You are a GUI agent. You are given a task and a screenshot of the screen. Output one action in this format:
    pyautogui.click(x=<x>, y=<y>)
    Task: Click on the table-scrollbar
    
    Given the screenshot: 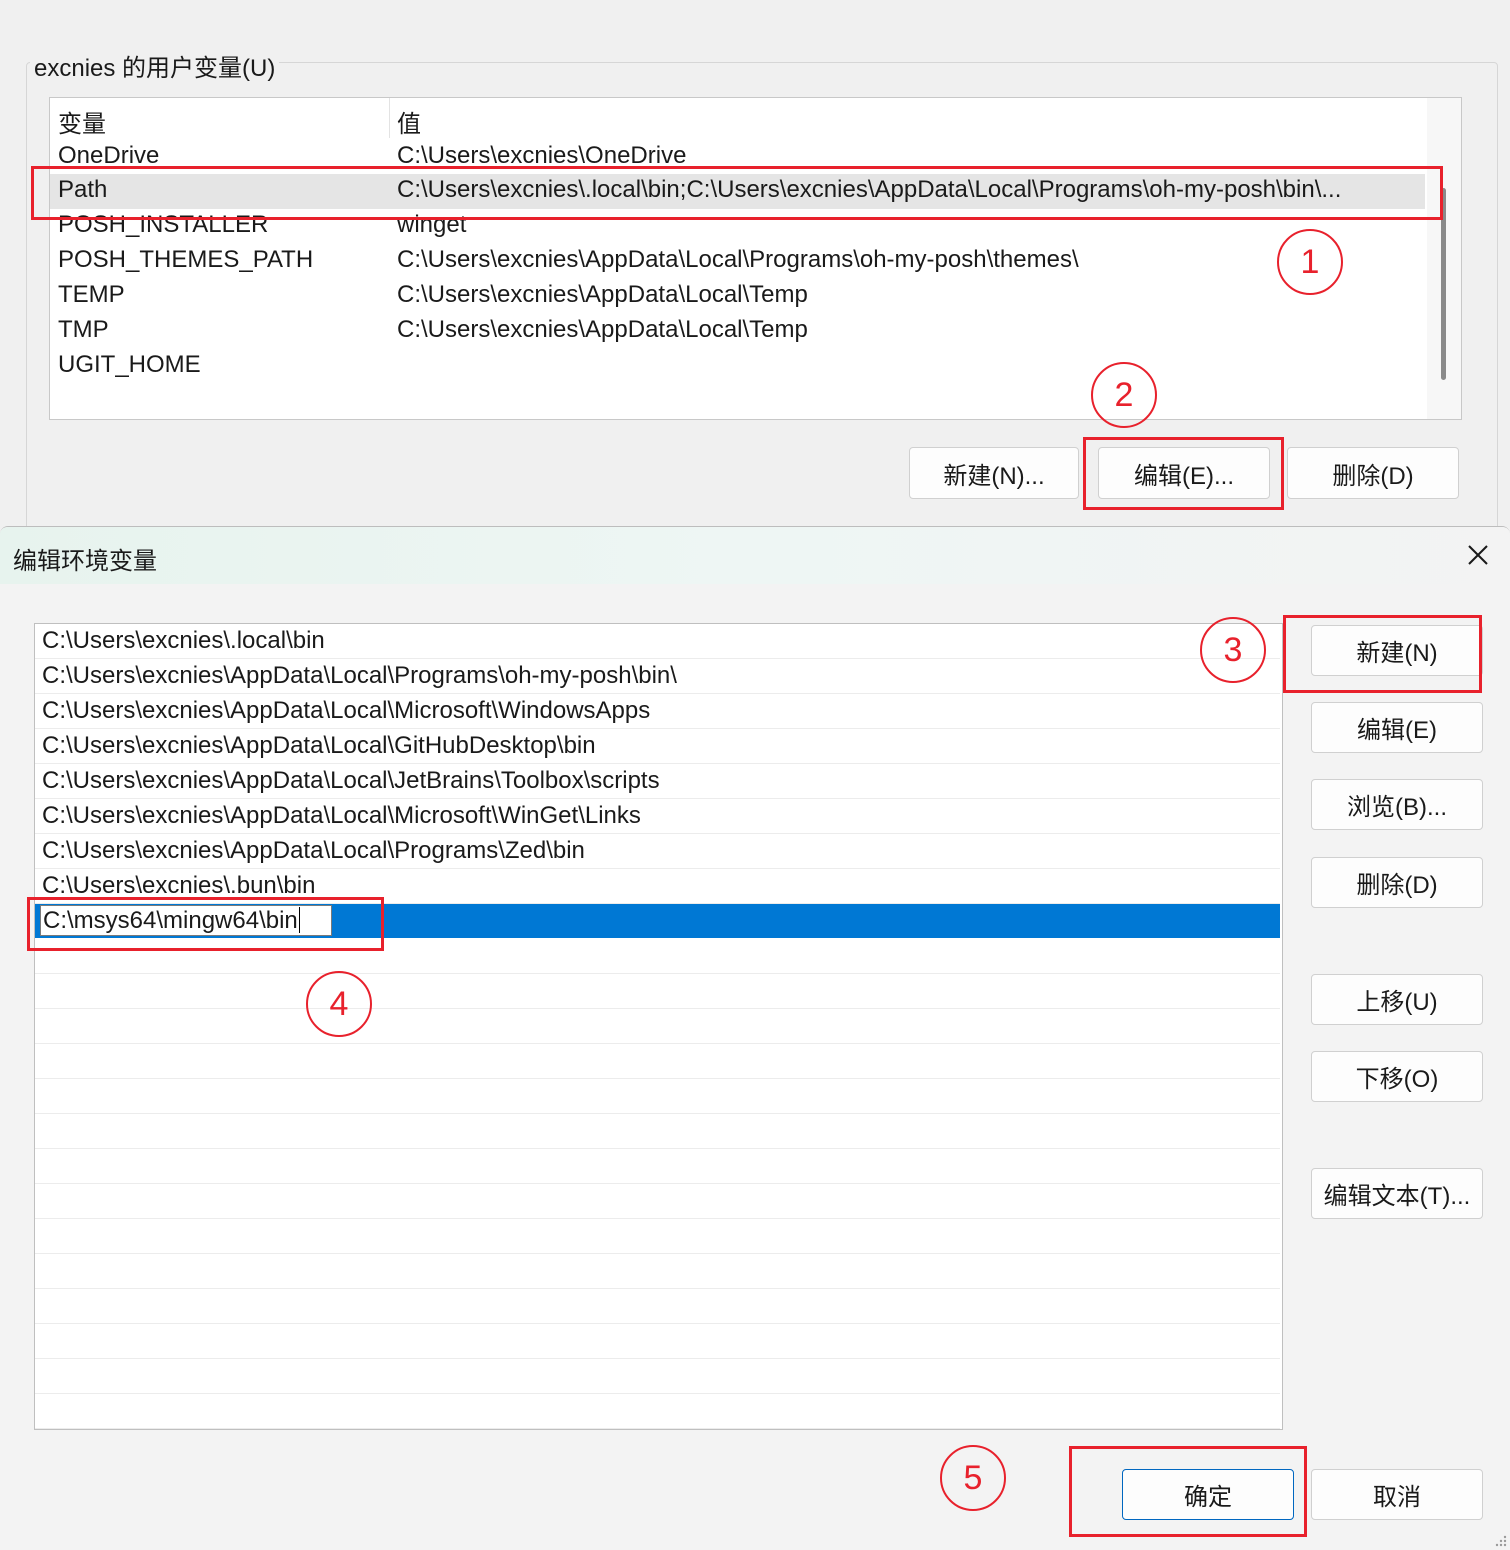 What is the action you would take?
    pyautogui.click(x=1444, y=258)
    